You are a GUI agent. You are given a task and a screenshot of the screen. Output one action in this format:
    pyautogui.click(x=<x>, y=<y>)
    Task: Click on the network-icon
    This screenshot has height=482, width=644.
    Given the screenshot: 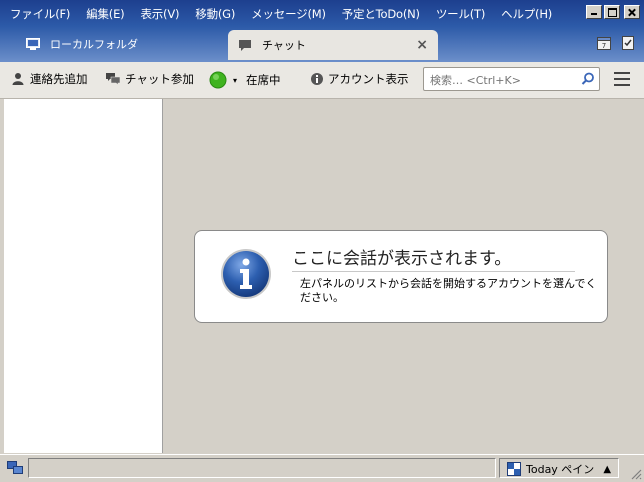 What is the action you would take?
    pyautogui.click(x=15, y=468)
    